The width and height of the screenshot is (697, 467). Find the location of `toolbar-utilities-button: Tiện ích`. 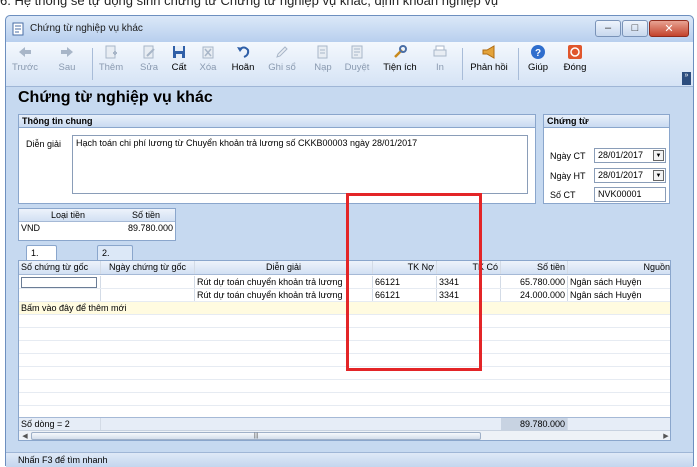

toolbar-utilities-button: Tiện ích is located at coordinates (400, 64).